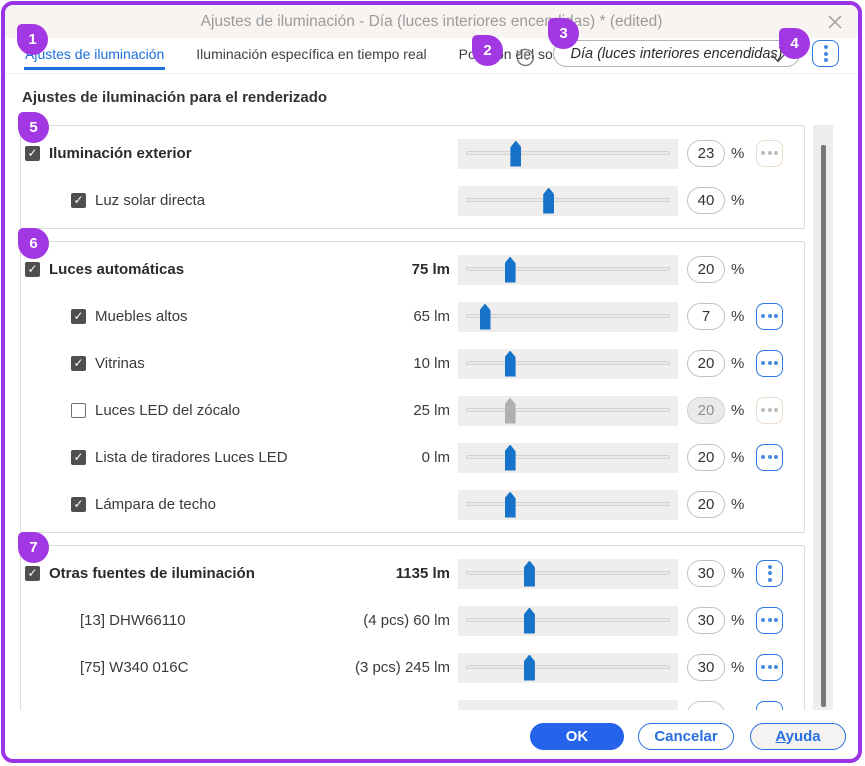 Image resolution: width=865 pixels, height=766 pixels. What do you see at coordinates (676, 53) in the screenshot?
I see `lighting-preset-dropdown: Día (luces interiores encendidas)` at bounding box center [676, 53].